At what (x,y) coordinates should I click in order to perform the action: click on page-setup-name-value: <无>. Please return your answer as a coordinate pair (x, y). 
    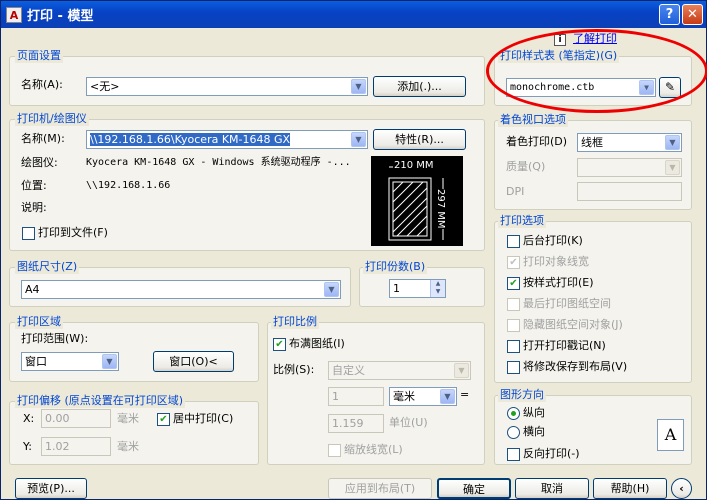
    Looking at the image, I should click on (105, 86).